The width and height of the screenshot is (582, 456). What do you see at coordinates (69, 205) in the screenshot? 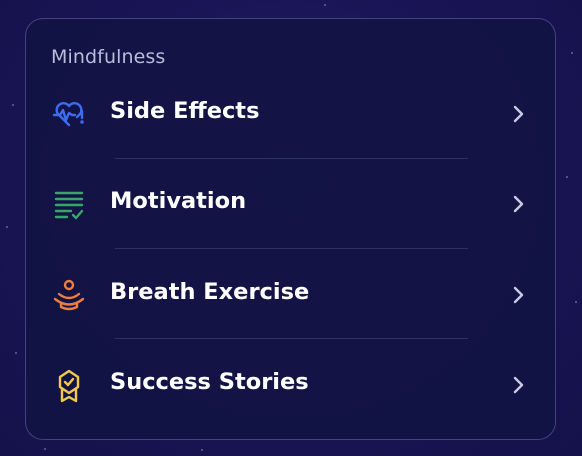
I see `checklist-icon` at bounding box center [69, 205].